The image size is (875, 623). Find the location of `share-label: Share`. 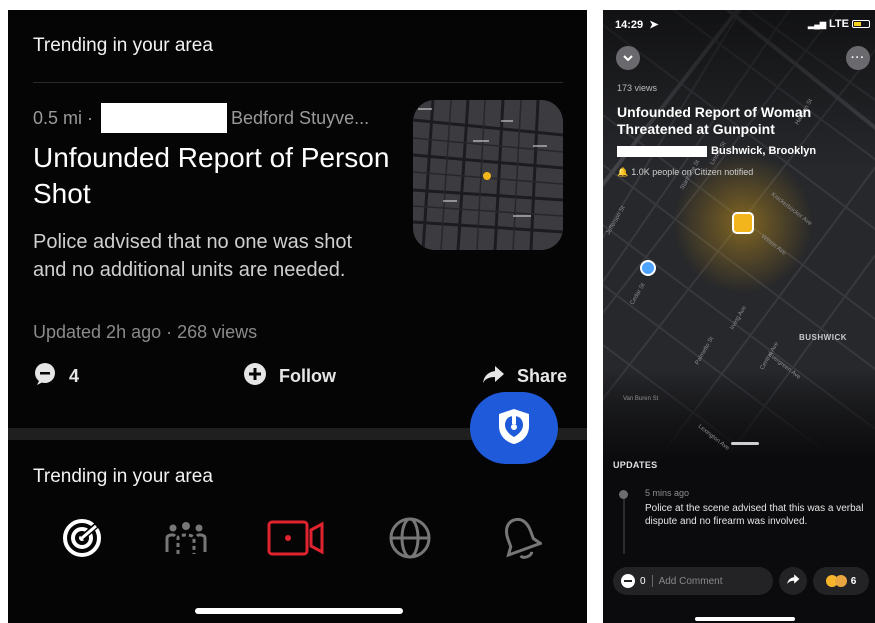

share-label: Share is located at coordinates (542, 376).